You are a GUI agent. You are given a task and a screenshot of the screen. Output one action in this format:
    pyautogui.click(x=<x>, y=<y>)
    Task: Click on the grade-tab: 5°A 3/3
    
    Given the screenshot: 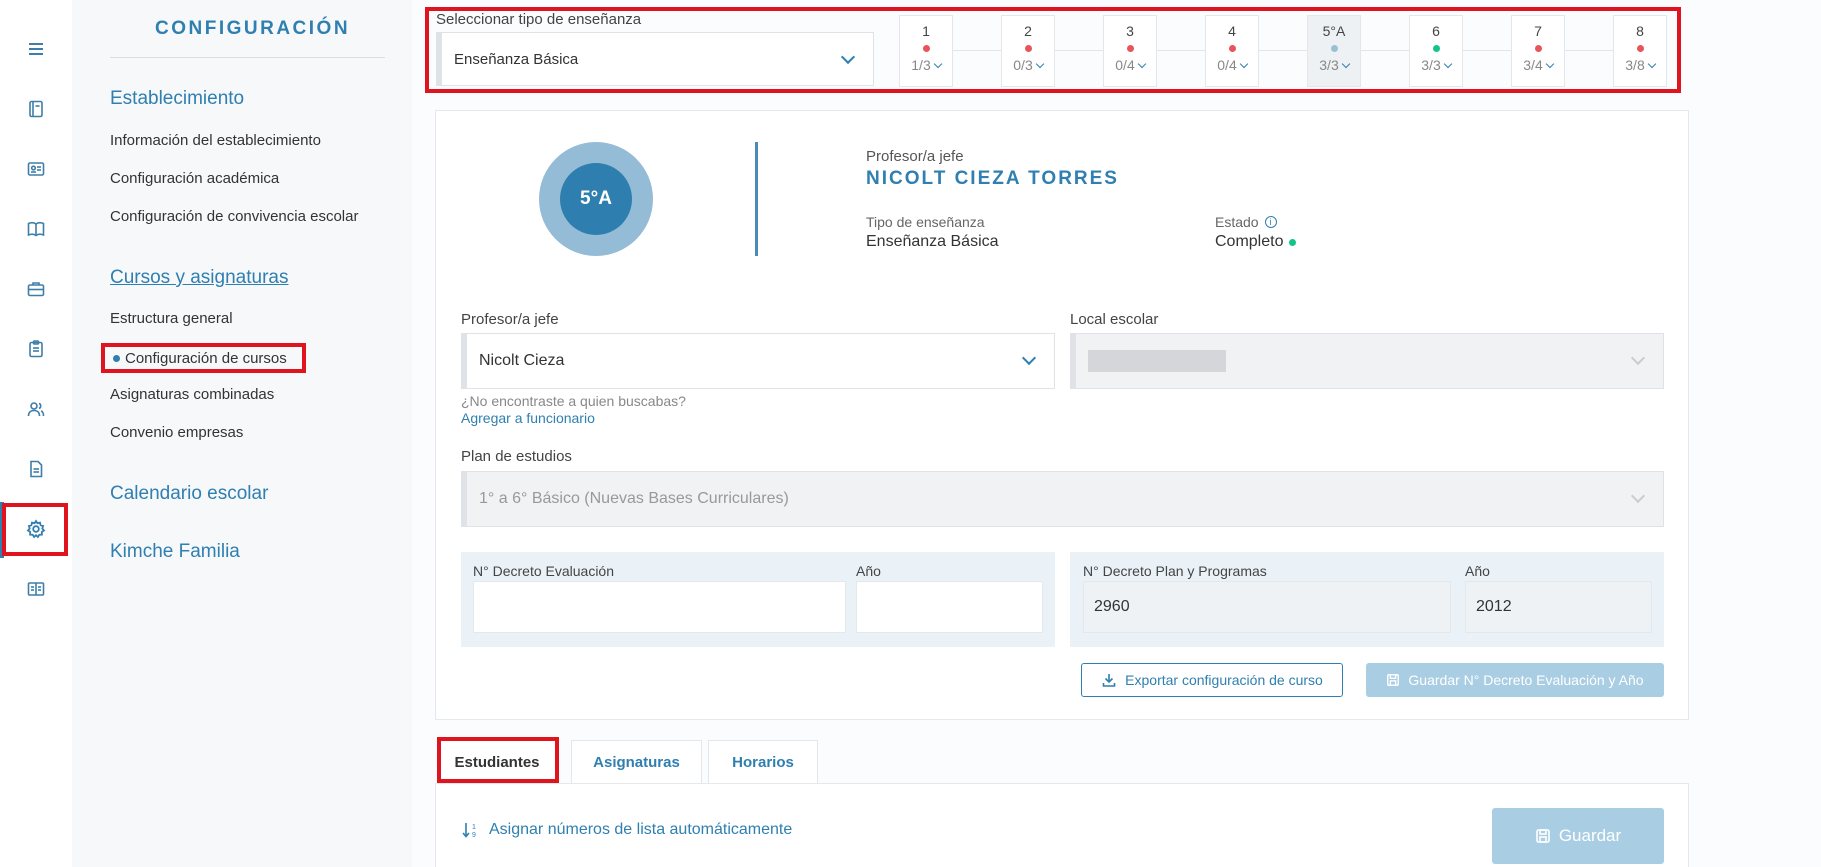 What is the action you would take?
    pyautogui.click(x=1334, y=51)
    